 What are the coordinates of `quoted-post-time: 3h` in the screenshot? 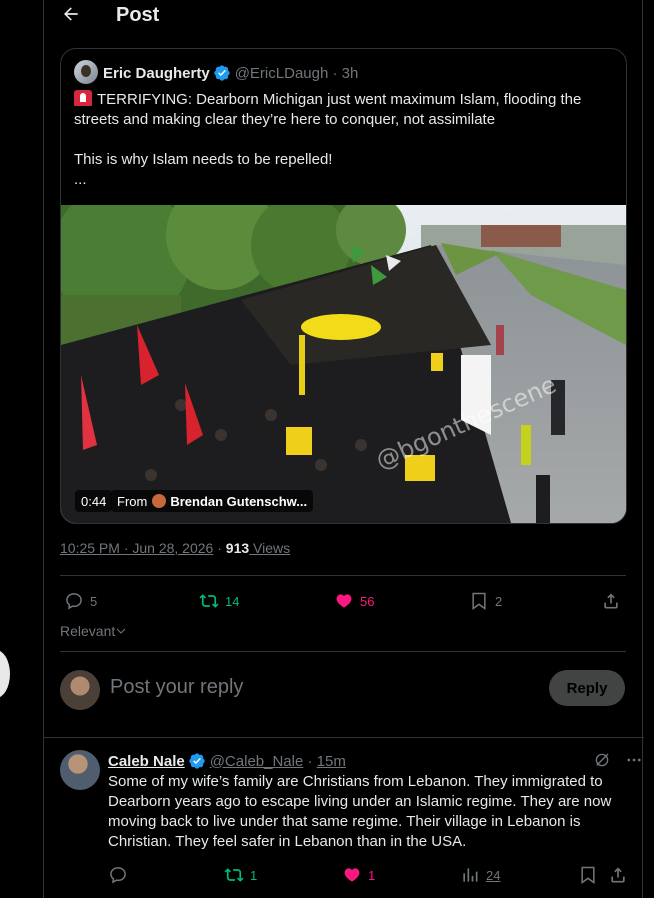 It's located at (350, 73).